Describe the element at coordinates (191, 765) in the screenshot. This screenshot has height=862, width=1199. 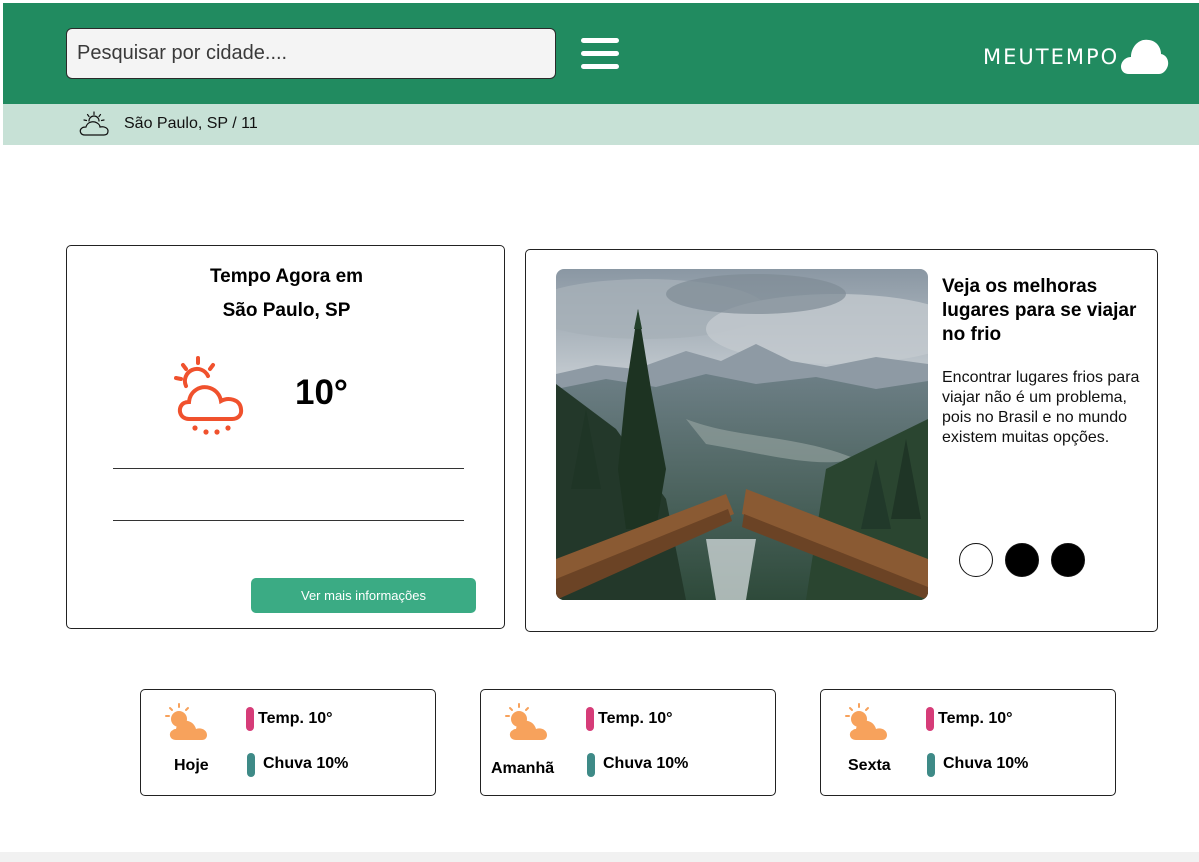
I see `forecast-day: Hoje` at that location.